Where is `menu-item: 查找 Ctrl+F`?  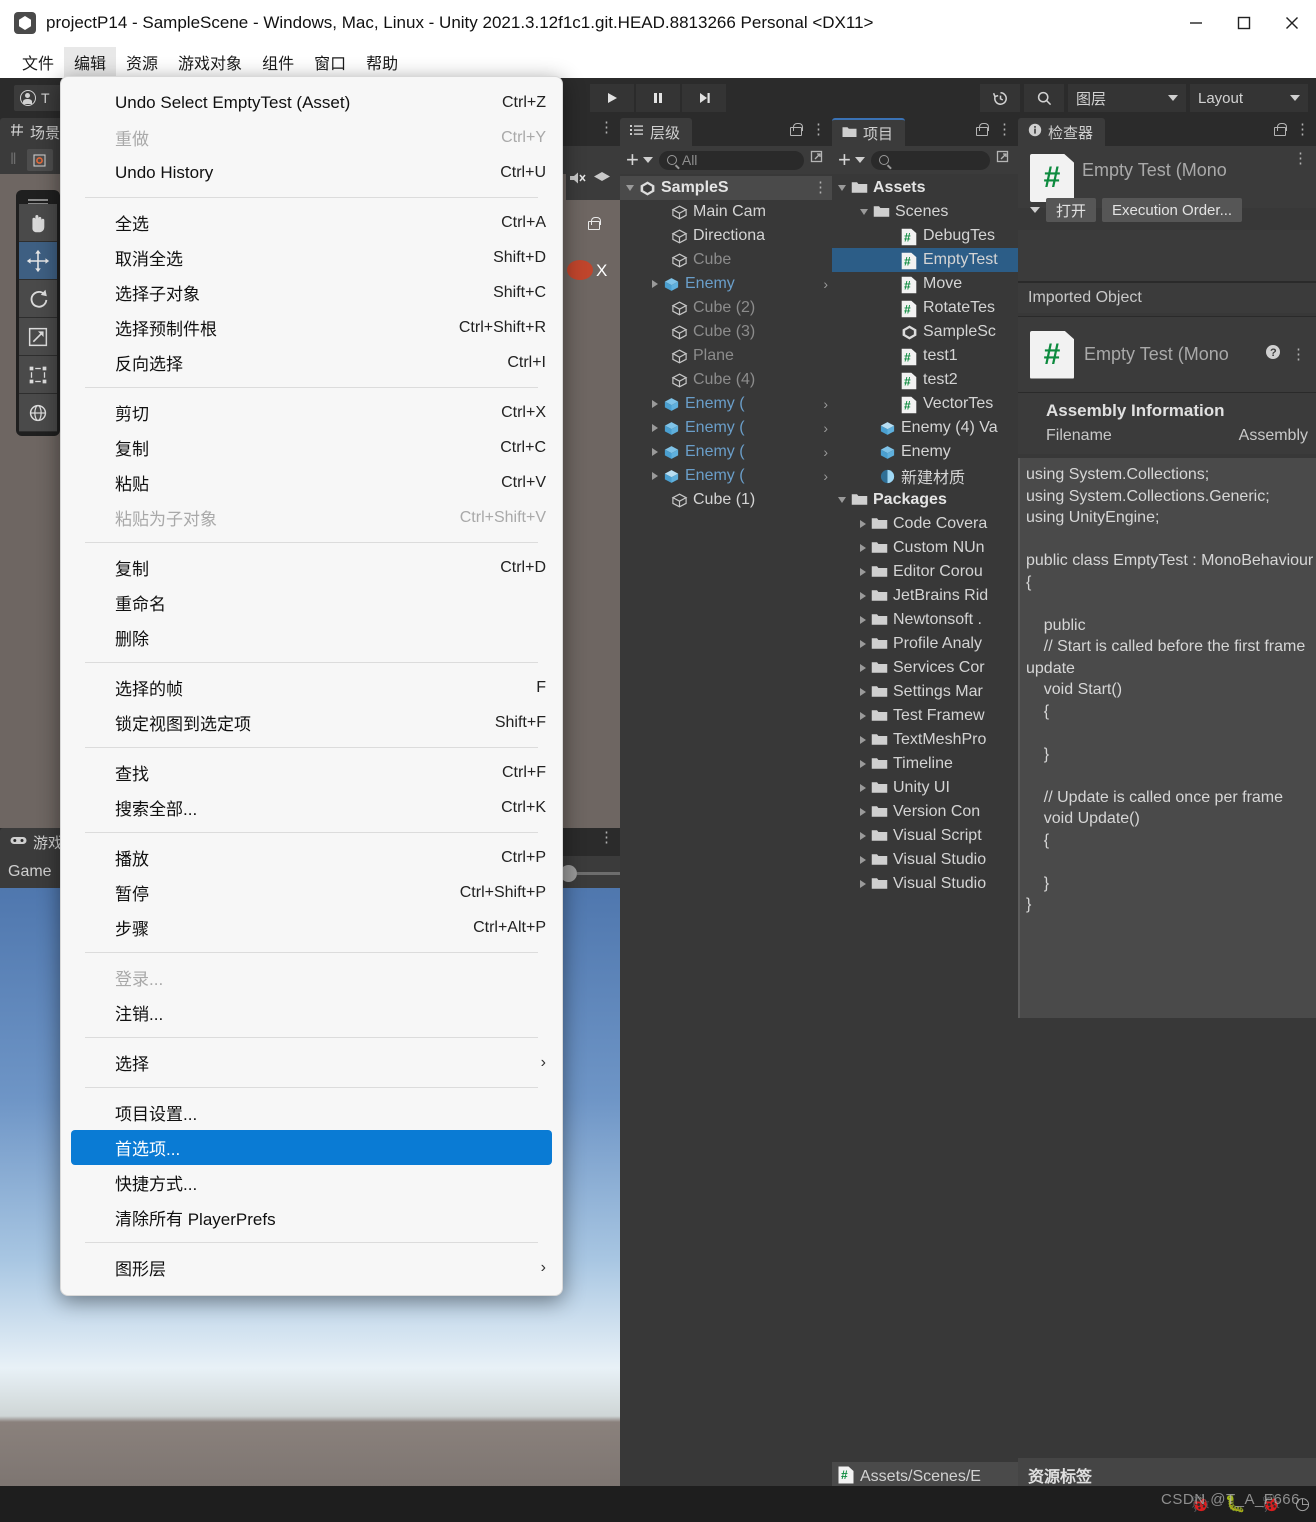
menu-item: 查找 Ctrl+F is located at coordinates (311, 772).